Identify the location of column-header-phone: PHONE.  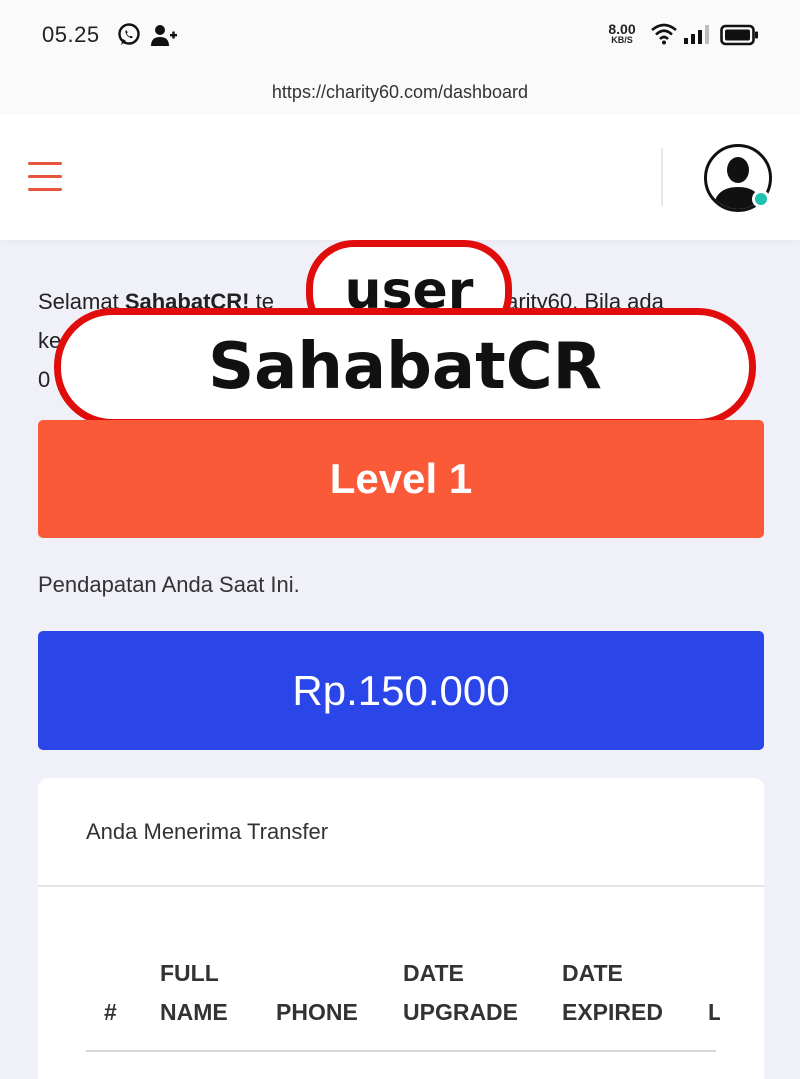
(317, 1012).